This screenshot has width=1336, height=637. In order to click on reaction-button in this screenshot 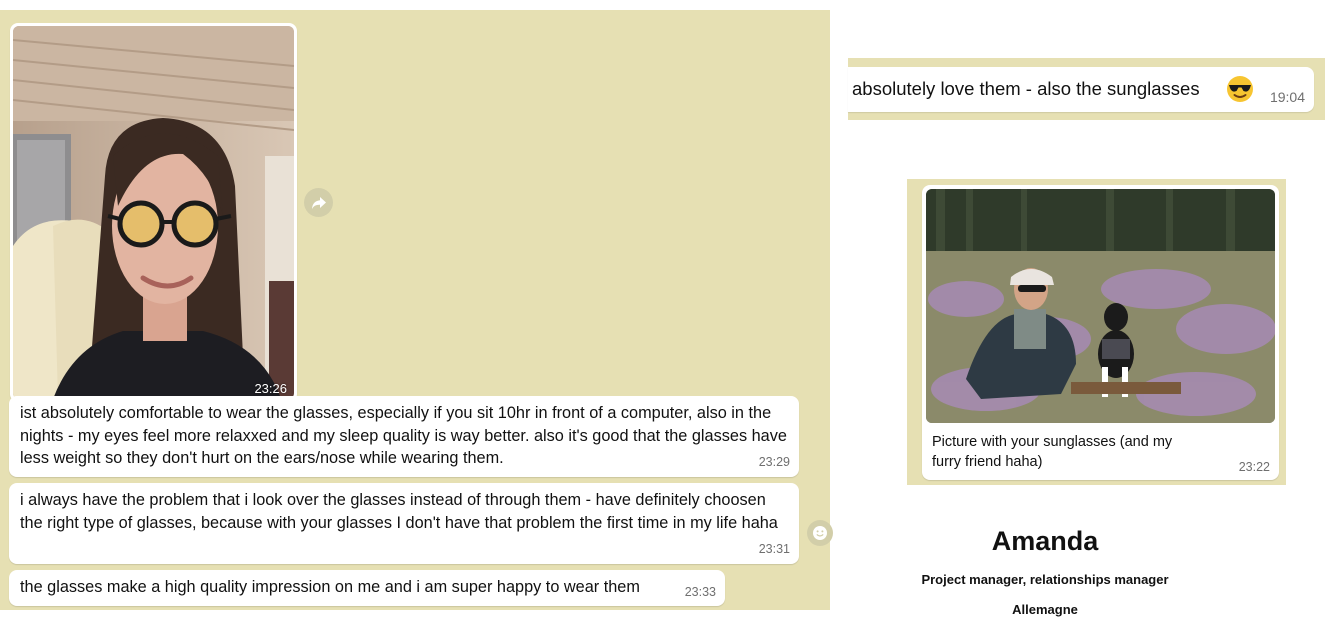, I will do `click(820, 533)`.